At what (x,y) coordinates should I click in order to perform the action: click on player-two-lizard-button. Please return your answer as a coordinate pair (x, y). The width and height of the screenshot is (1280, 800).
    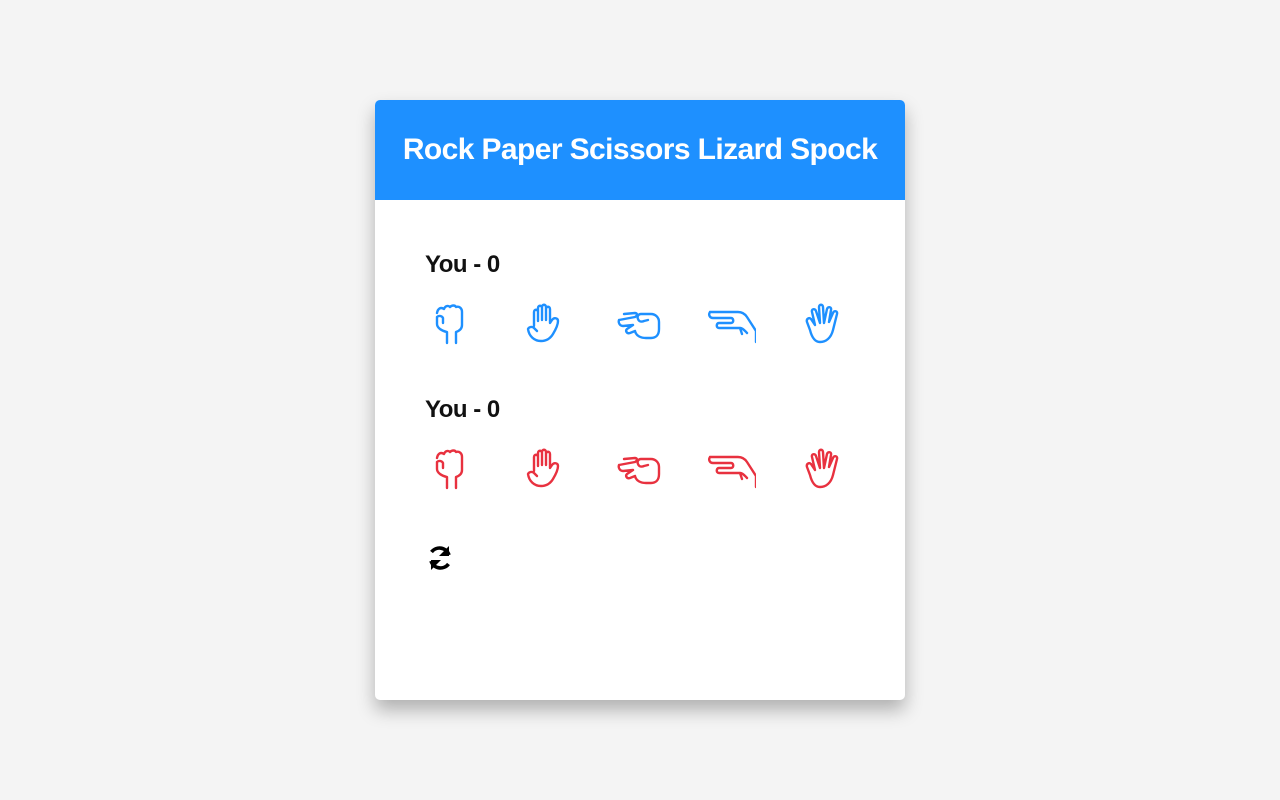
    Looking at the image, I should click on (732, 469).